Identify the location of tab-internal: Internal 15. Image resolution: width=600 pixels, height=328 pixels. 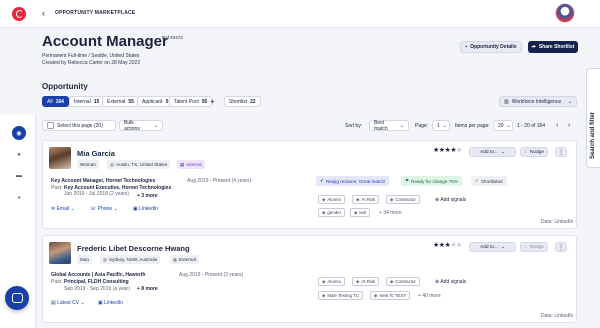
(87, 101).